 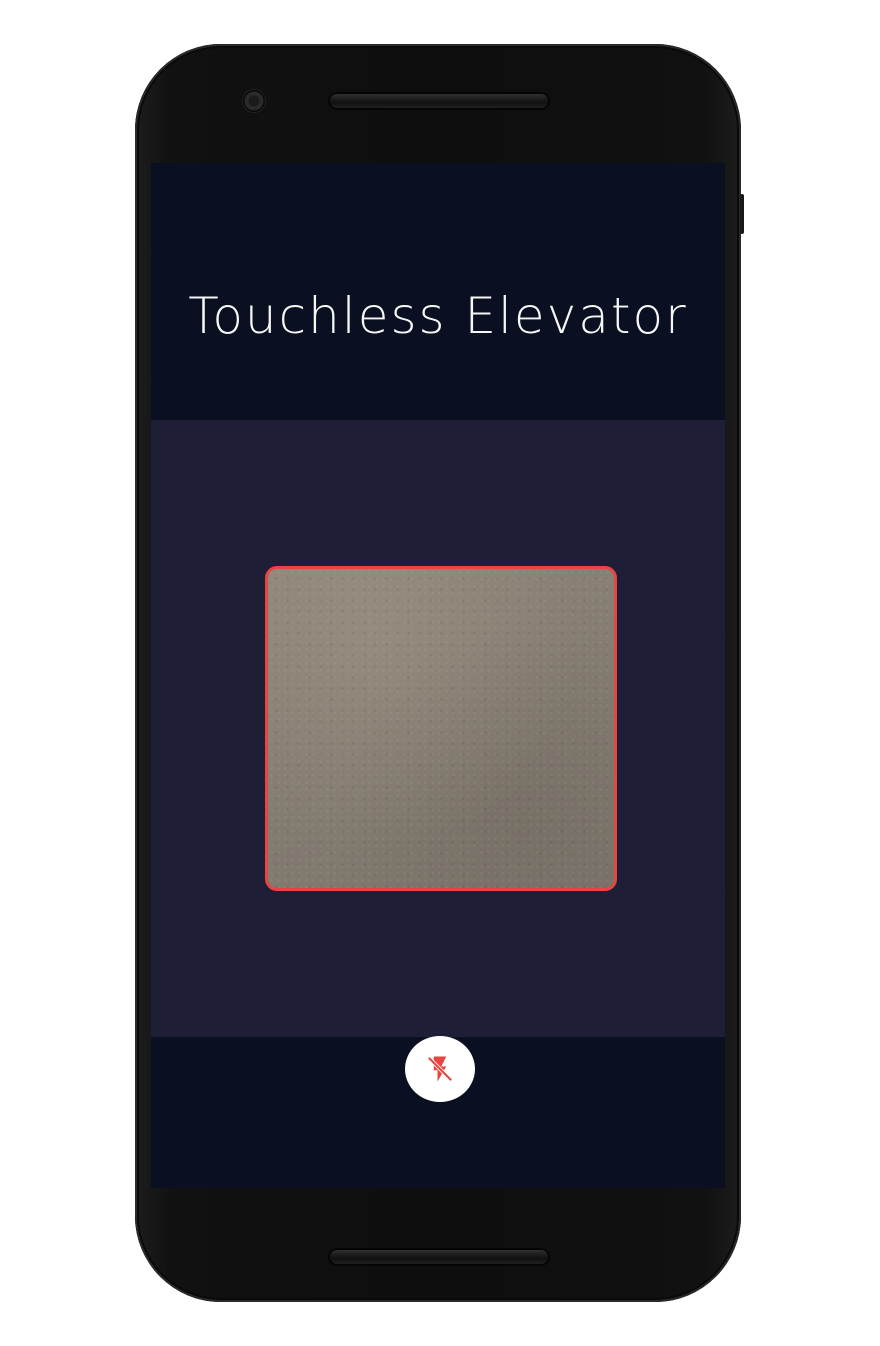 I want to click on flash-off-icon, so click(x=440, y=1069).